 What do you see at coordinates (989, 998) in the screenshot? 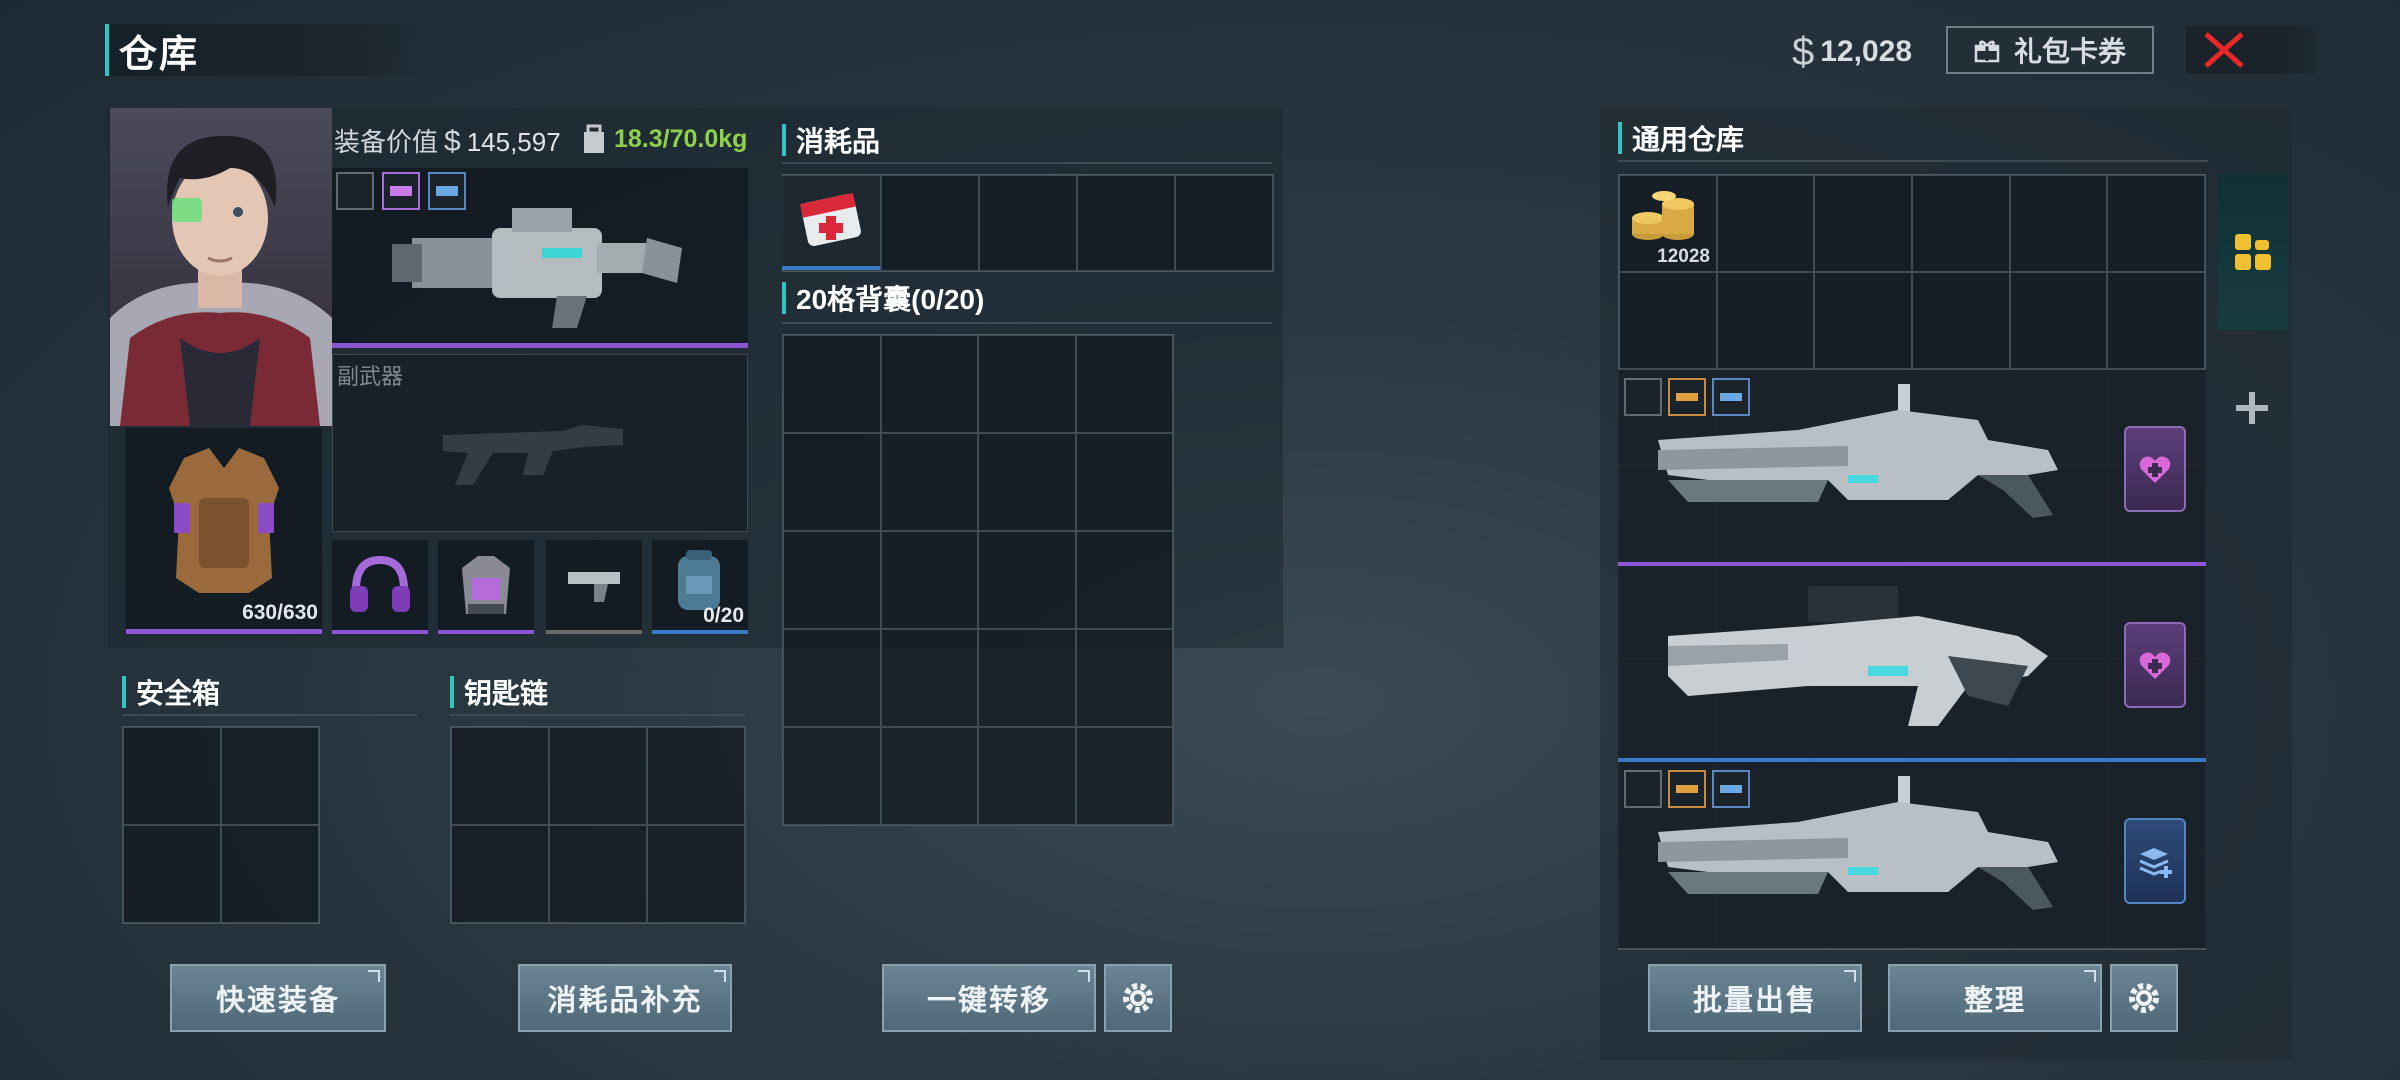
I see `one-click-transfer-button: 一键转移` at bounding box center [989, 998].